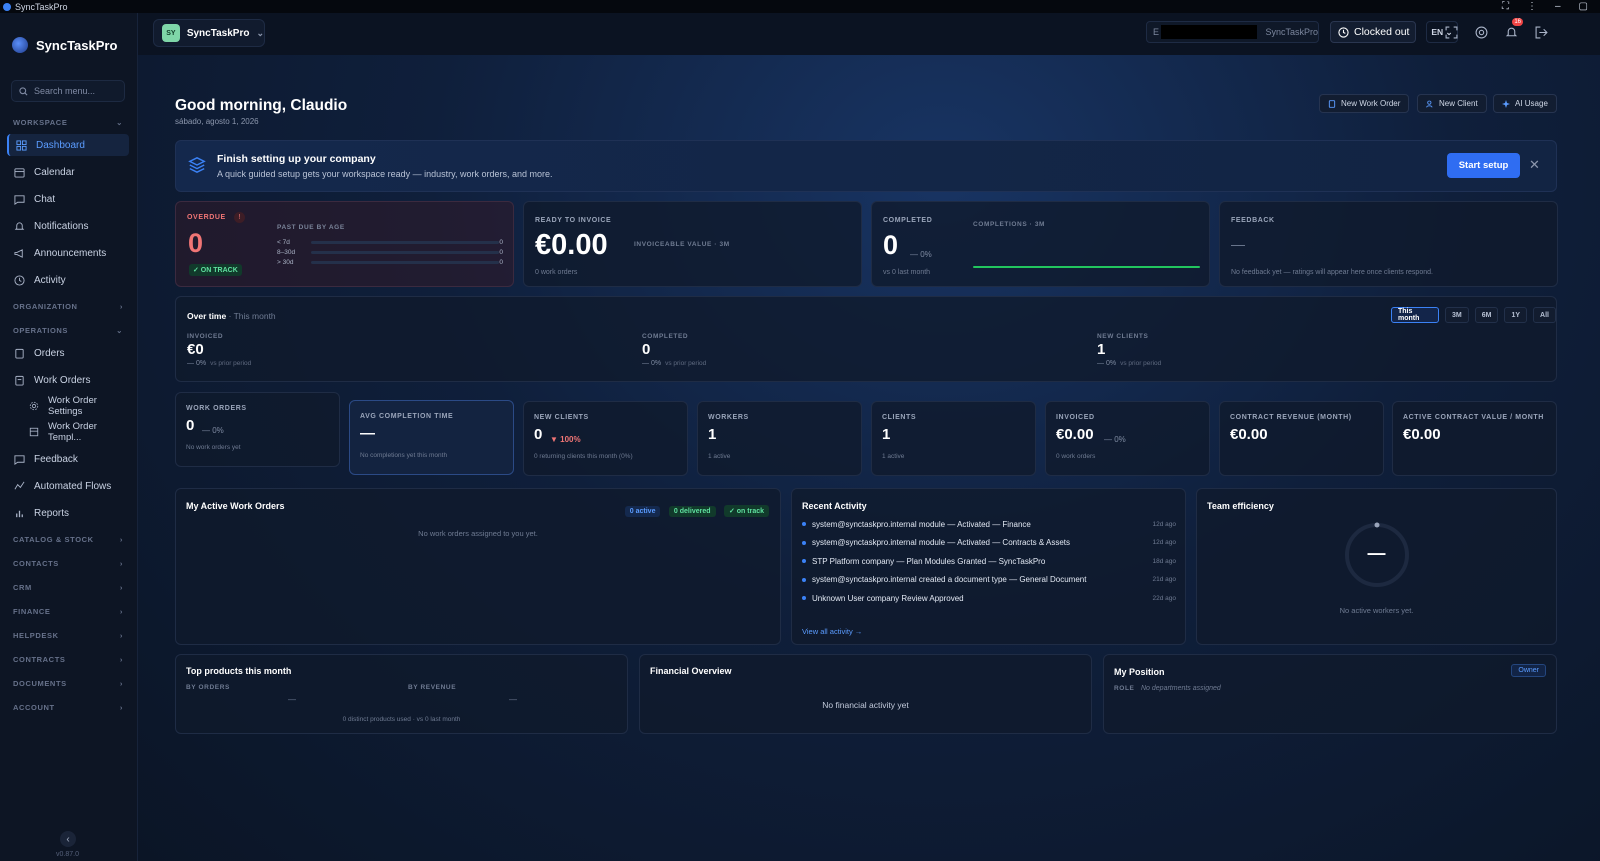 This screenshot has height=861, width=1600. I want to click on section-catalog: CATALOG & STOCK ›, so click(68, 539).